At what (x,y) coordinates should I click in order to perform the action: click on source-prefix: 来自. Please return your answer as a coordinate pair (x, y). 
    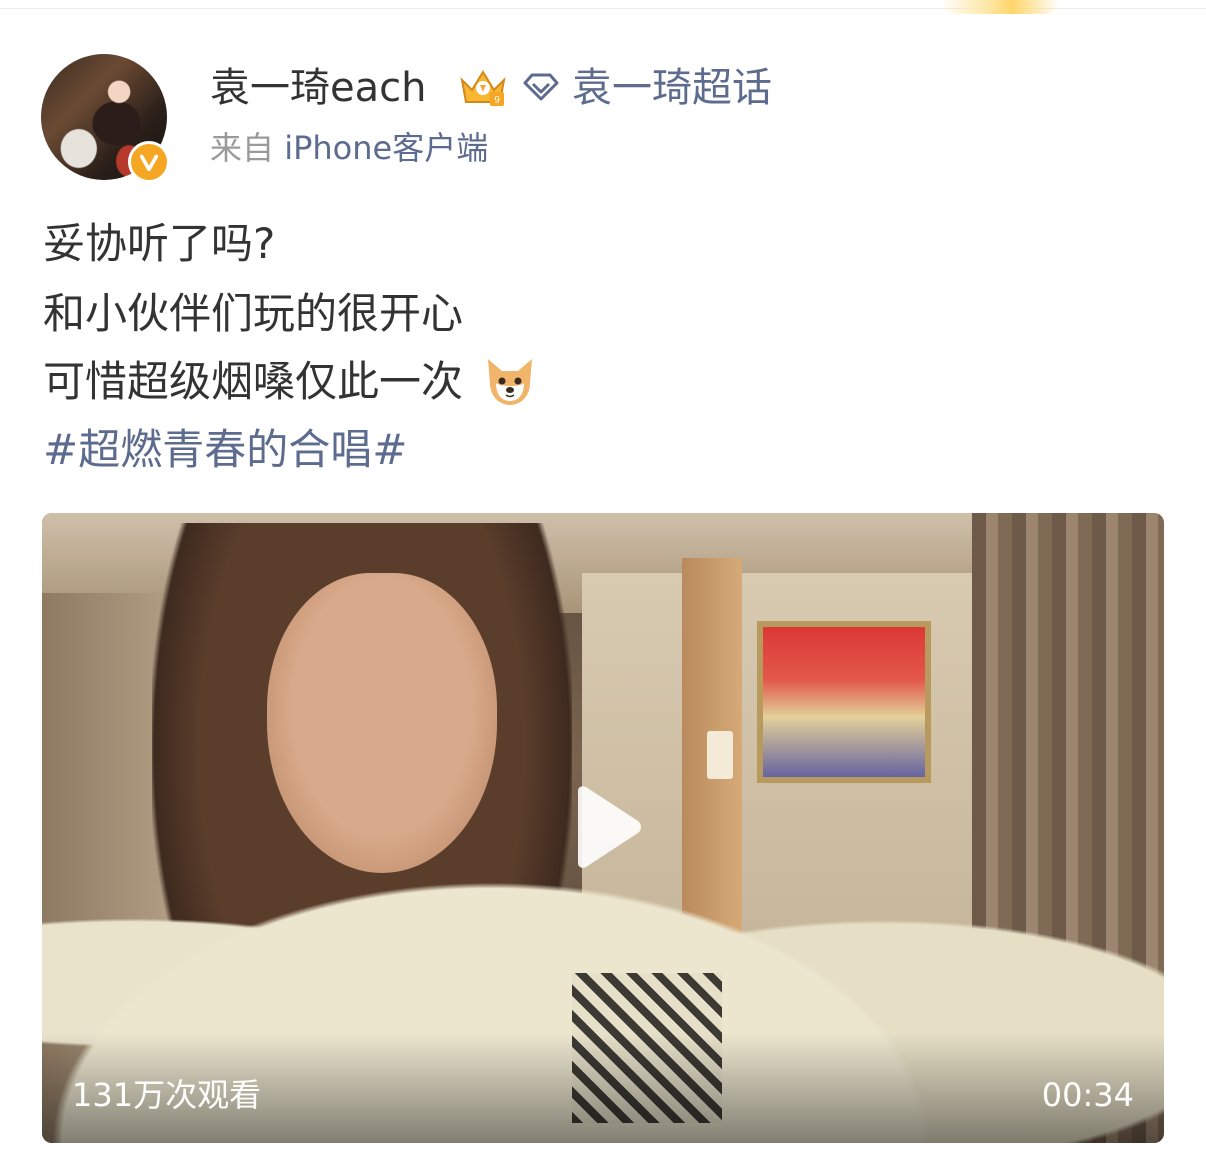
    Looking at the image, I should click on (242, 148).